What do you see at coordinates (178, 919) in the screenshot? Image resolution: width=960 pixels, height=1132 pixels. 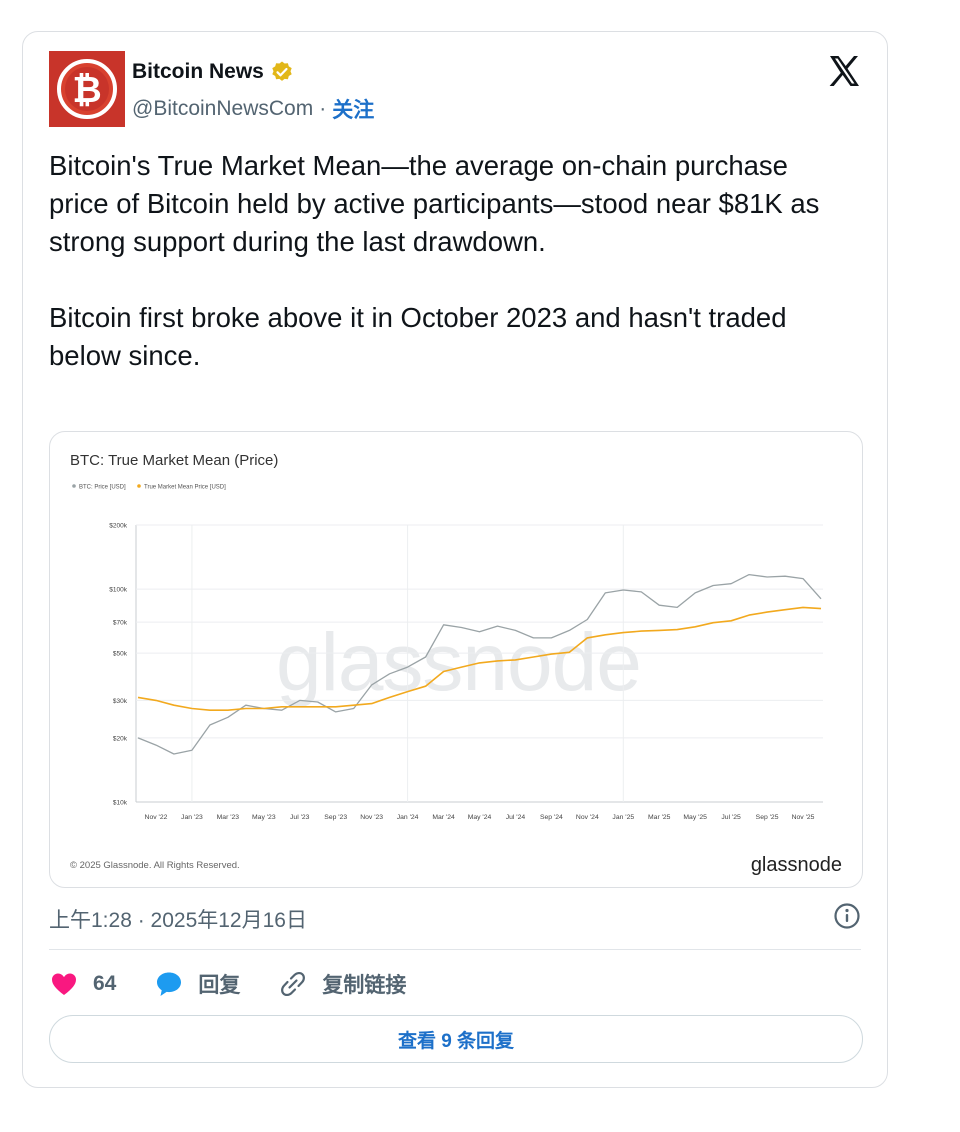 I see `tweet-timestamp: 上午1:28 · 2025年12月16日` at bounding box center [178, 919].